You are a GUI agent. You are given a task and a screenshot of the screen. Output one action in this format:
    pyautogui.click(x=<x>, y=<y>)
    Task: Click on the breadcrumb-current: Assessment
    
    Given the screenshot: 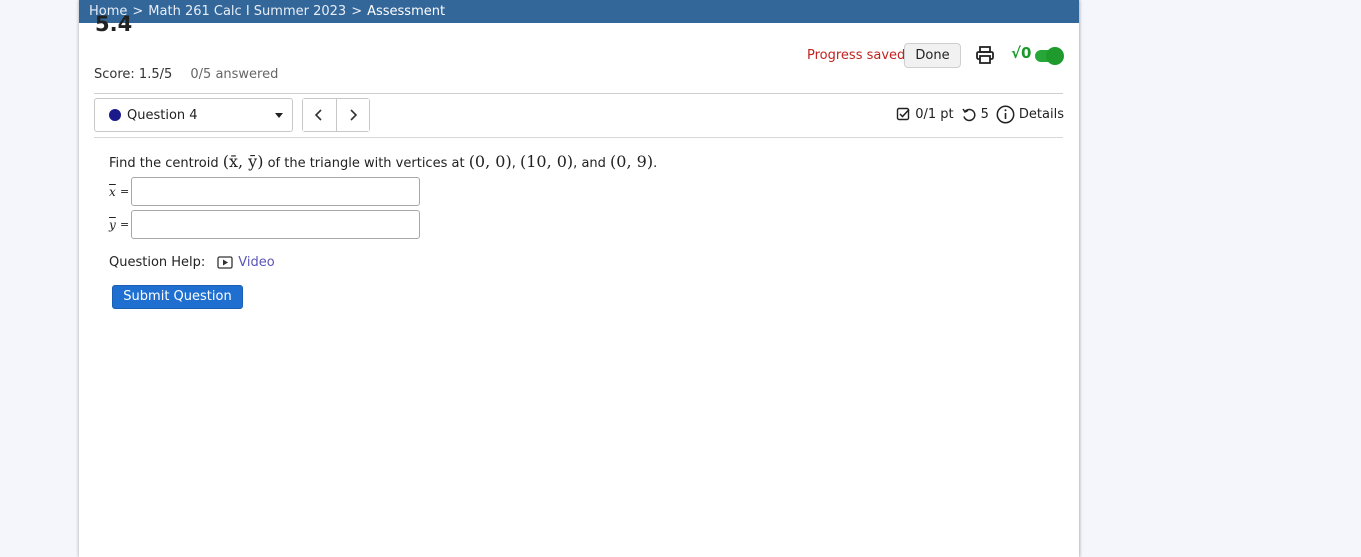 What is the action you would take?
    pyautogui.click(x=406, y=11)
    